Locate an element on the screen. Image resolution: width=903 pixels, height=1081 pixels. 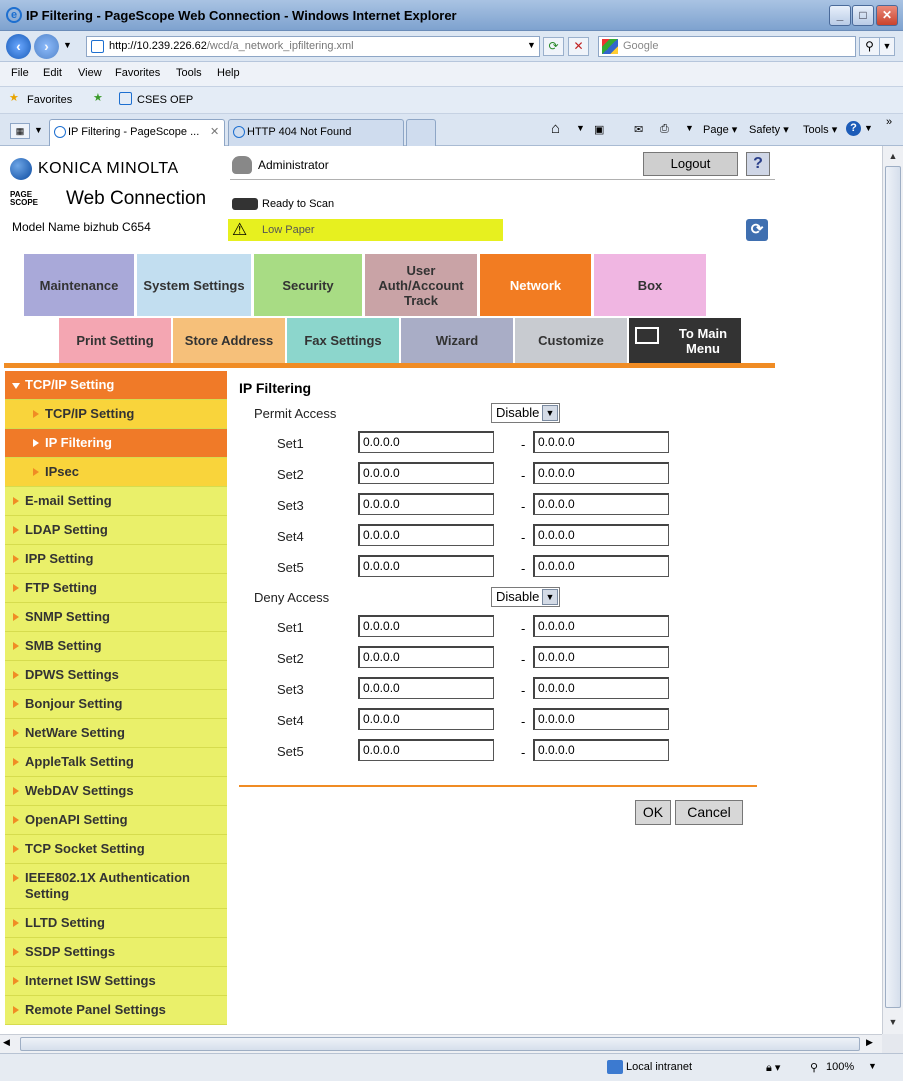
deny-set5-from-input: 0.0.0.0 is located at coordinates (426, 750).